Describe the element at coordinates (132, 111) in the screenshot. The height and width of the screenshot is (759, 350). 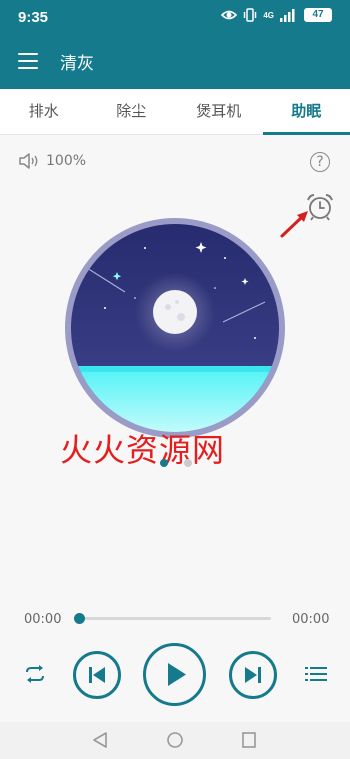
I see `tab-dust: 除尘` at that location.